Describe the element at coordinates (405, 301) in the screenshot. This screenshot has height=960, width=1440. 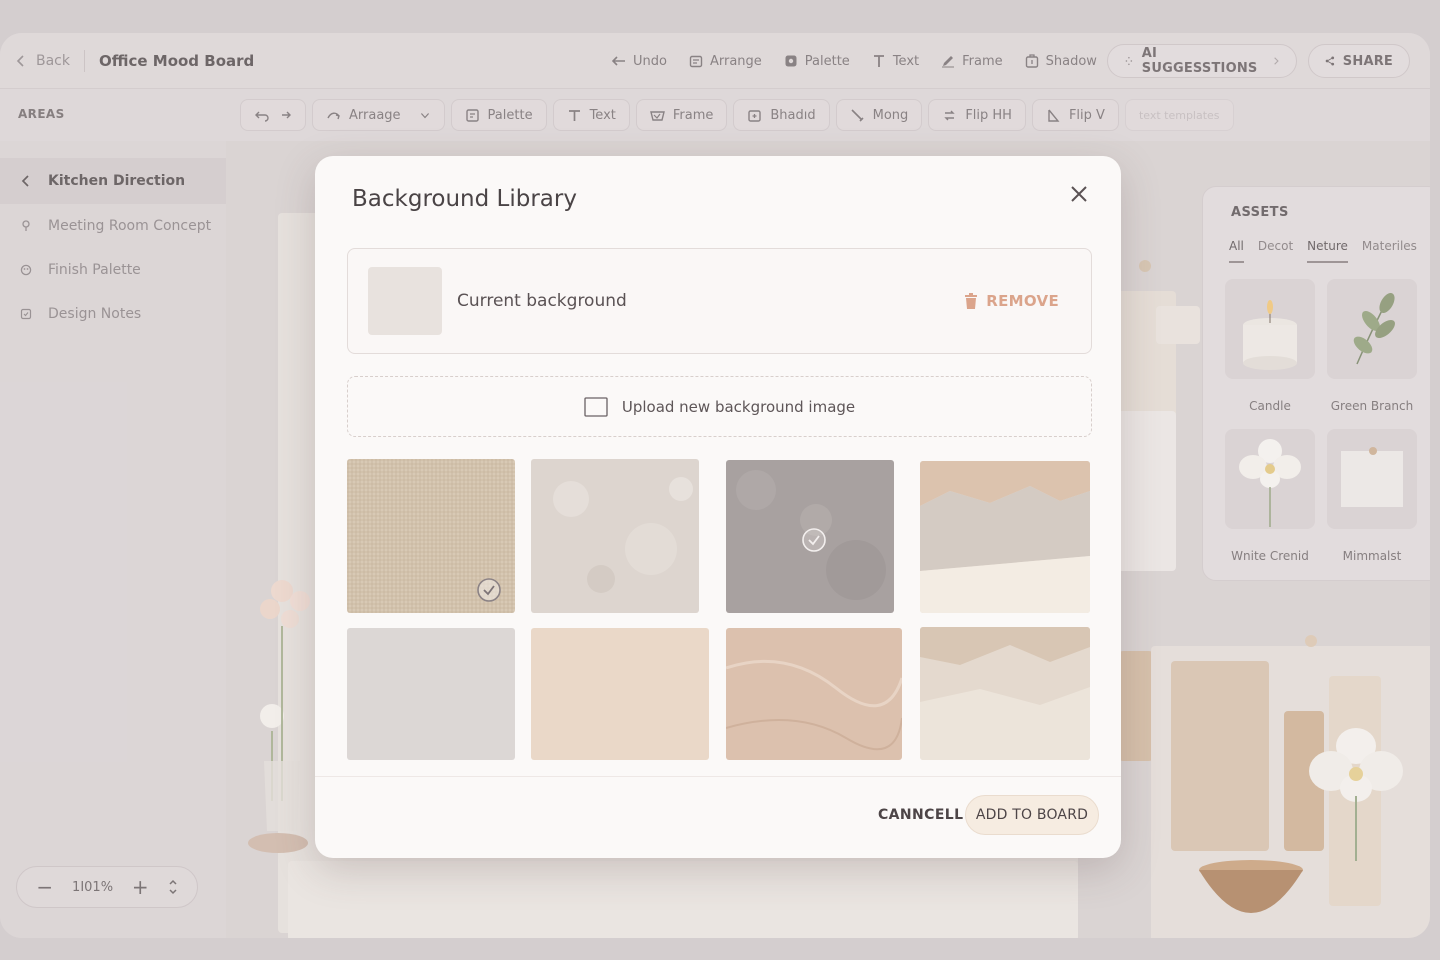
I see `current-background-thumbnail` at that location.